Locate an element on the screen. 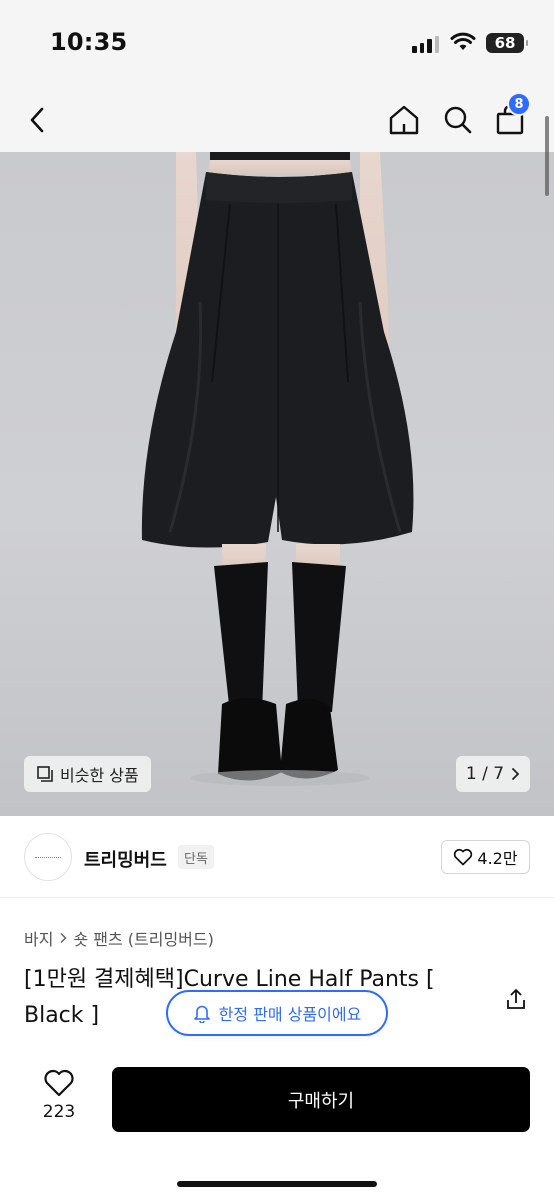 Image resolution: width=554 pixels, height=1200 pixels. cellular-signal-icon is located at coordinates (425, 44).